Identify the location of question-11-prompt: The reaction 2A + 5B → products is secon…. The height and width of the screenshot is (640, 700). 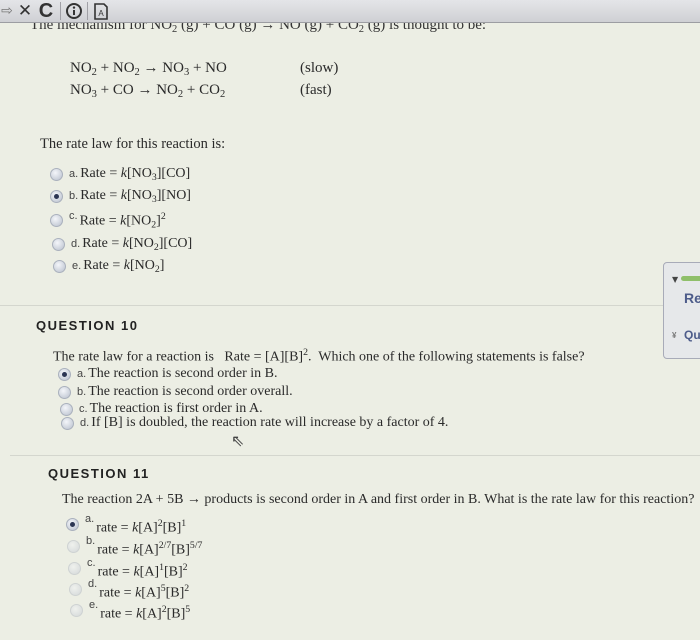
(378, 499).